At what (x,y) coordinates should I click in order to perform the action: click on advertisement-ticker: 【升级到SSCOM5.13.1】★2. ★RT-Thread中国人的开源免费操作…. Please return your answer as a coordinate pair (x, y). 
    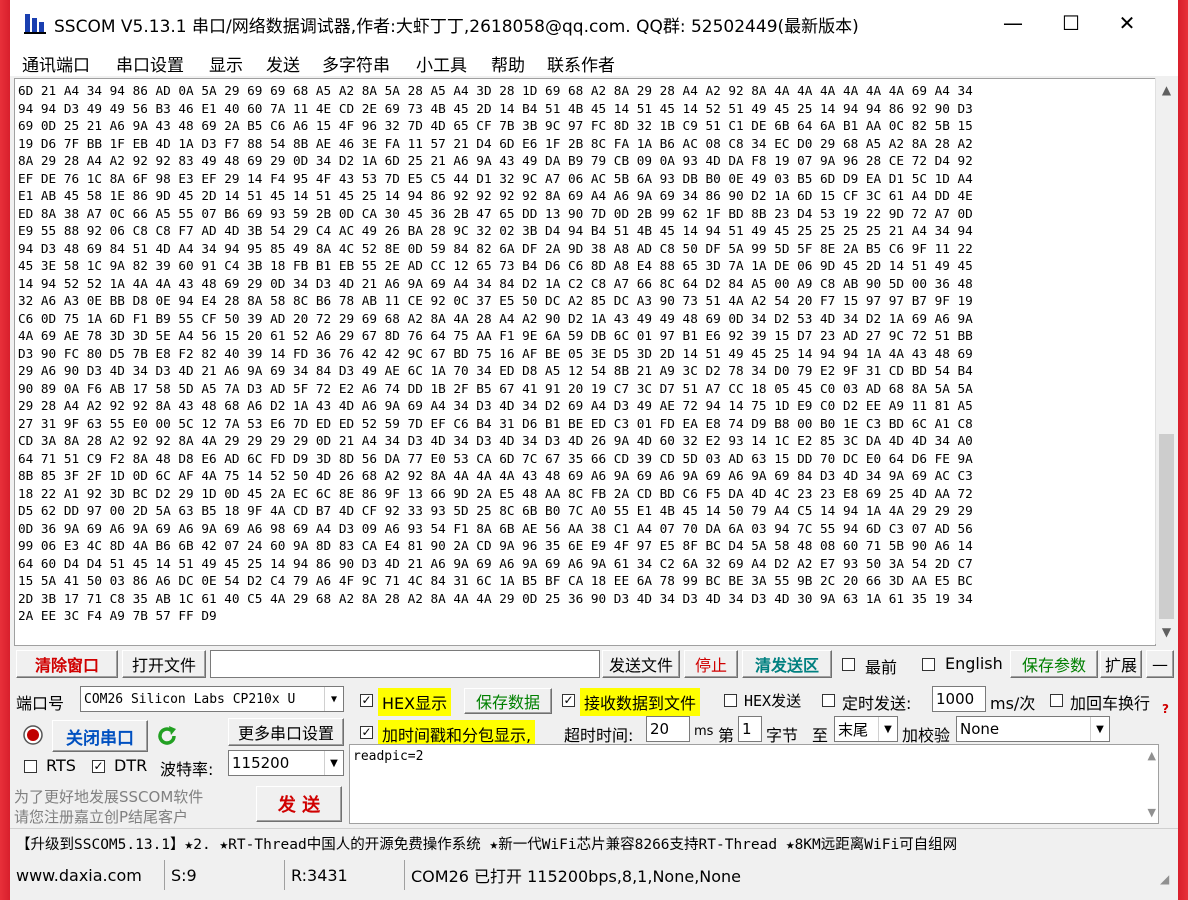
    Looking at the image, I should click on (594, 843).